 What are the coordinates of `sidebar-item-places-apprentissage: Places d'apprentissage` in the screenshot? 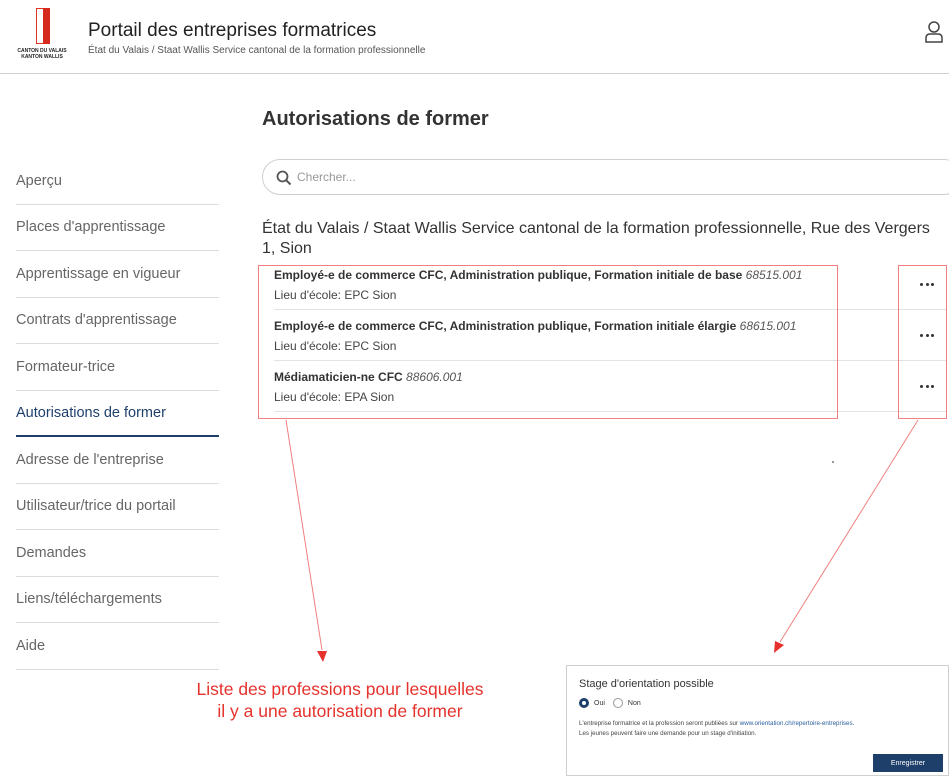 It's located at (117, 228).